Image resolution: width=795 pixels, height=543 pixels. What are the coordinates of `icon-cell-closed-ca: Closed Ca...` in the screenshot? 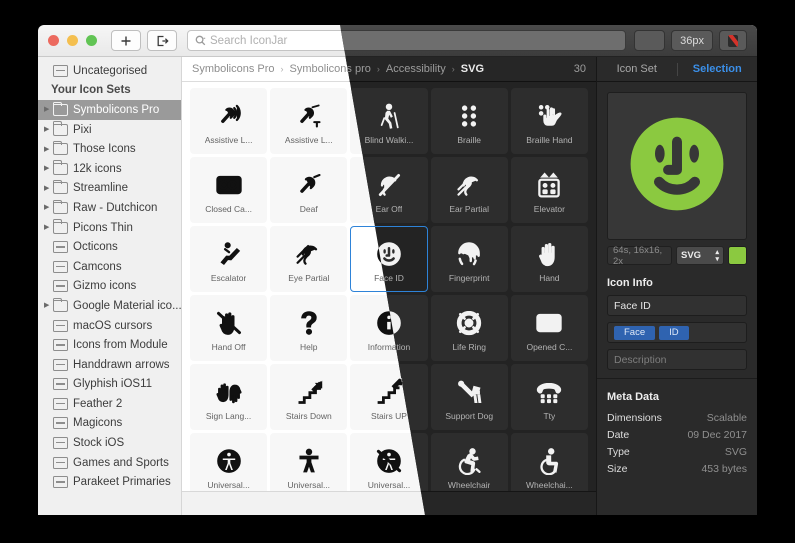 It's located at (229, 190).